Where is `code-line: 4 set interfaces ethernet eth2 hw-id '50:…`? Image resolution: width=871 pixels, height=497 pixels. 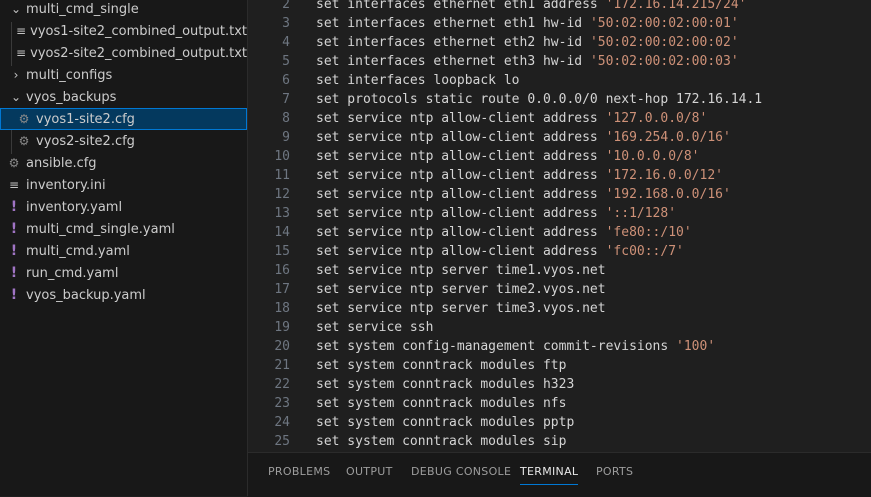 code-line: 4 set interfaces ethernet eth2 hw-id '50:… is located at coordinates (559, 42).